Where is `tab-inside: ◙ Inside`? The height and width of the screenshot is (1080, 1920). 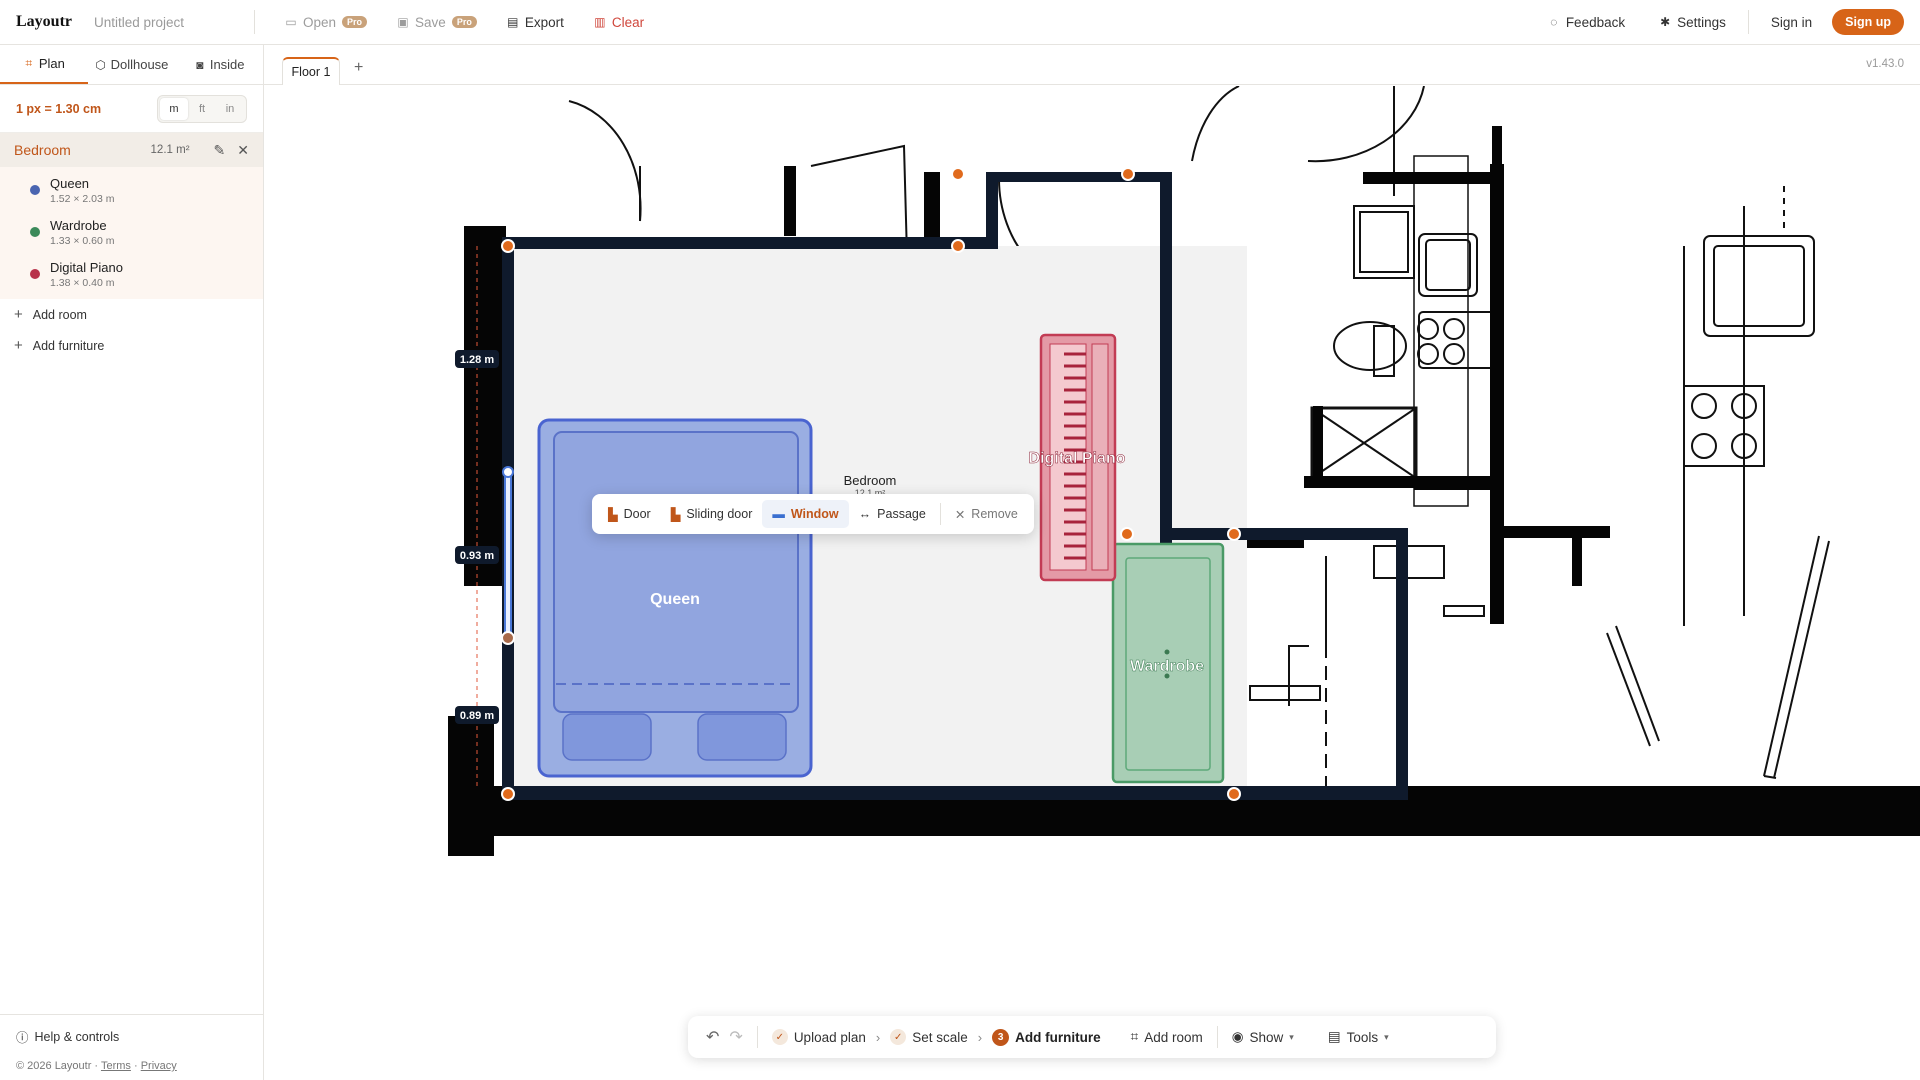
tab-inside: ◙ Inside is located at coordinates (219, 64).